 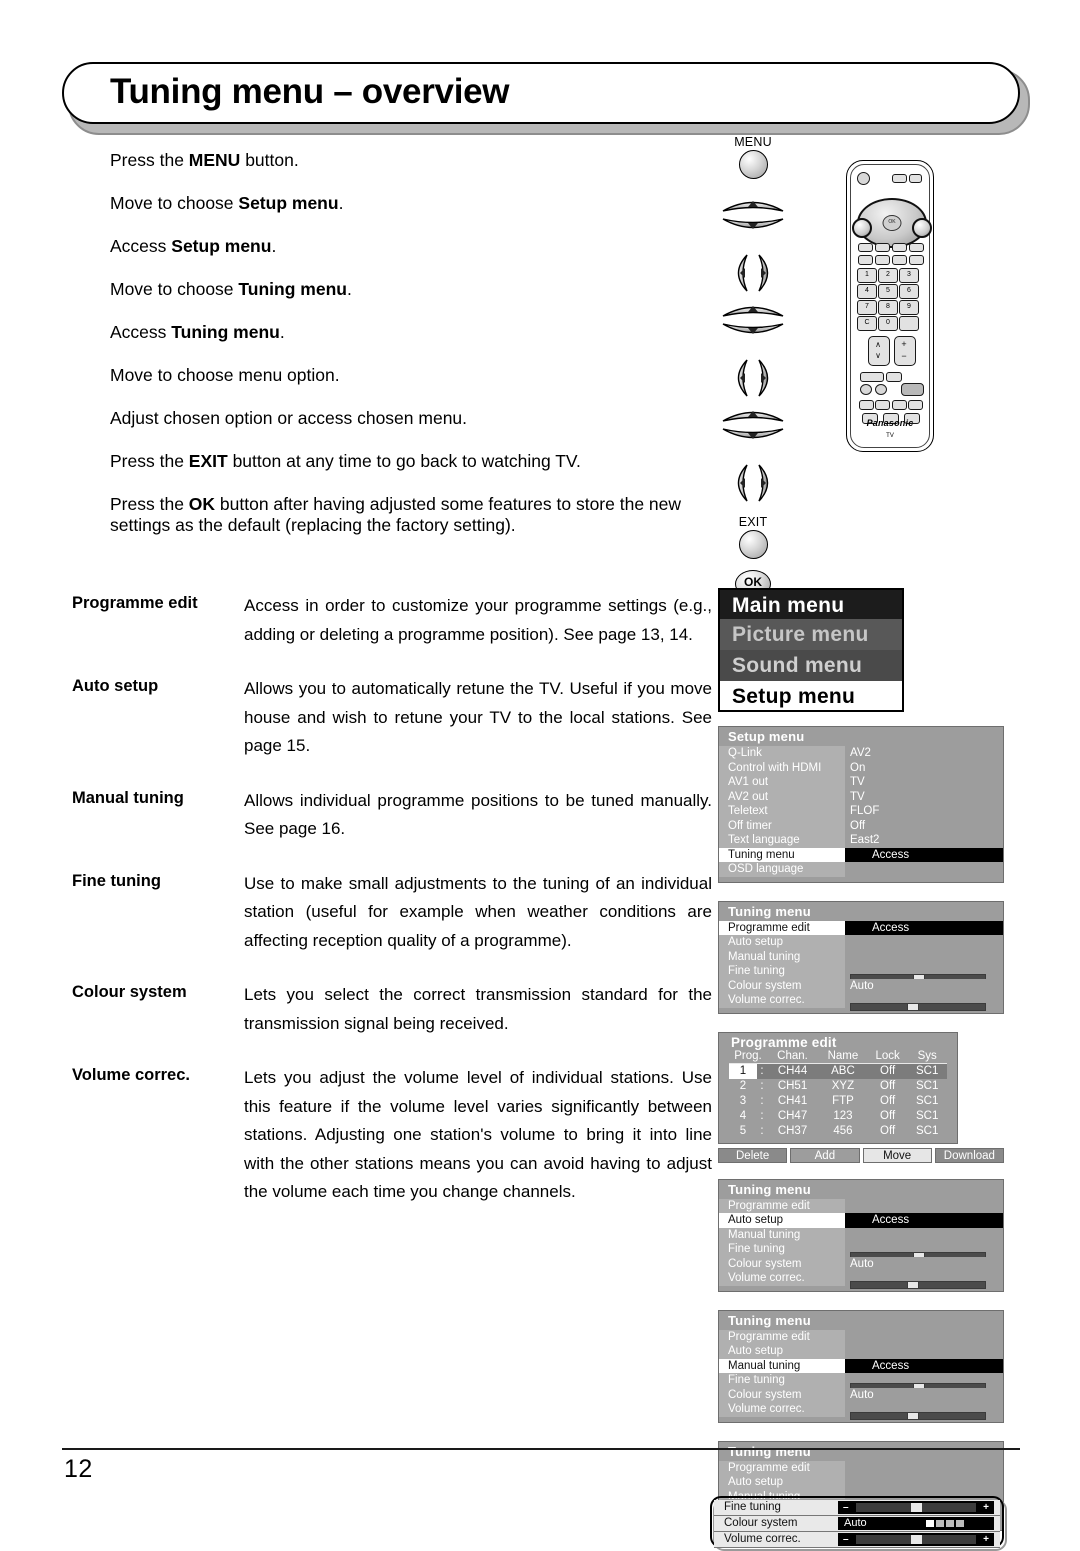 I want to click on menu-button-label: MENU, so click(x=753, y=142).